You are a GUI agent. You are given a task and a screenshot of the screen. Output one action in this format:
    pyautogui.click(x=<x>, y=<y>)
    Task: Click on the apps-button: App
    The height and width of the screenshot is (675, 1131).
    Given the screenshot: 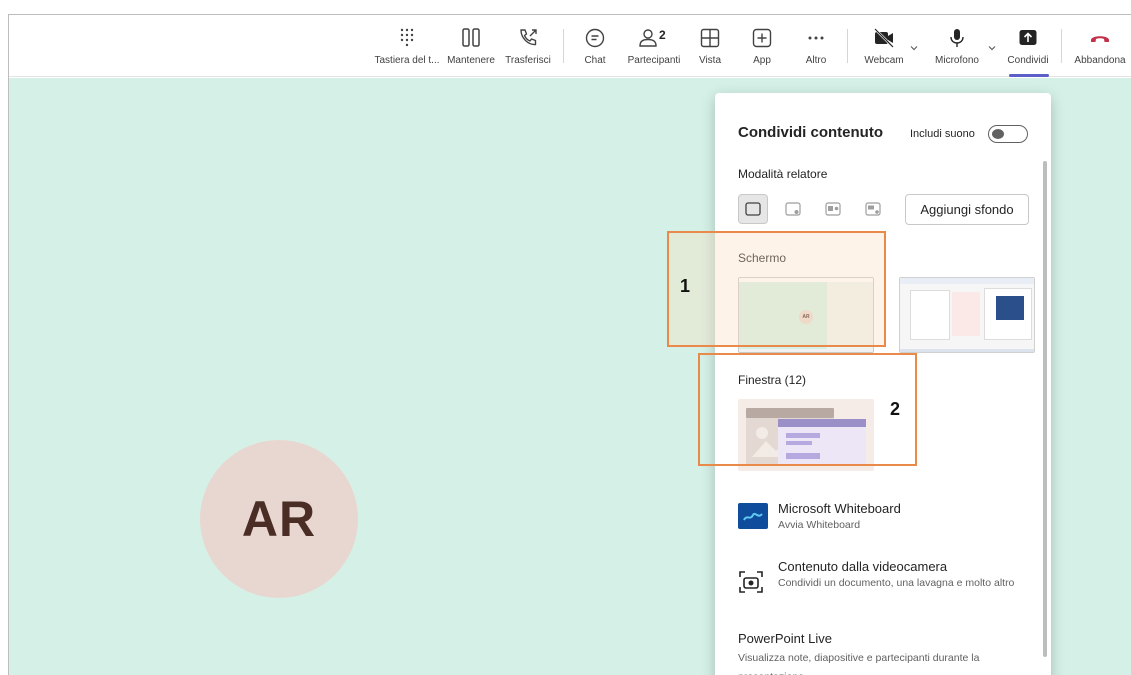 What is the action you would take?
    pyautogui.click(x=762, y=46)
    